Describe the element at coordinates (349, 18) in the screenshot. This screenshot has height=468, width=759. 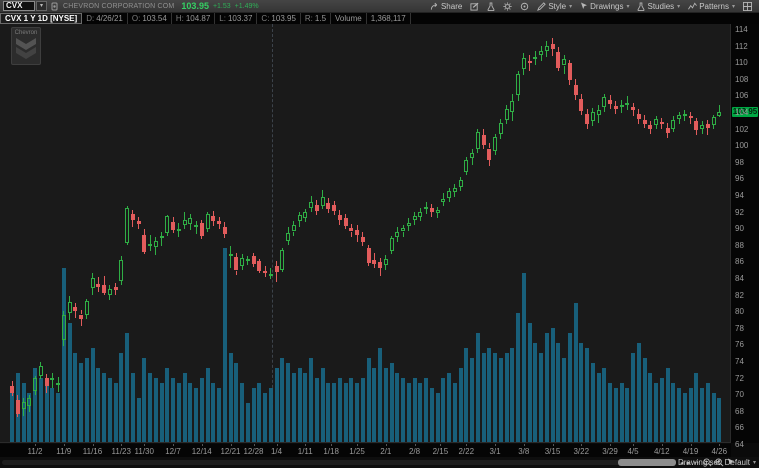
I see `volume-label: Volume` at that location.